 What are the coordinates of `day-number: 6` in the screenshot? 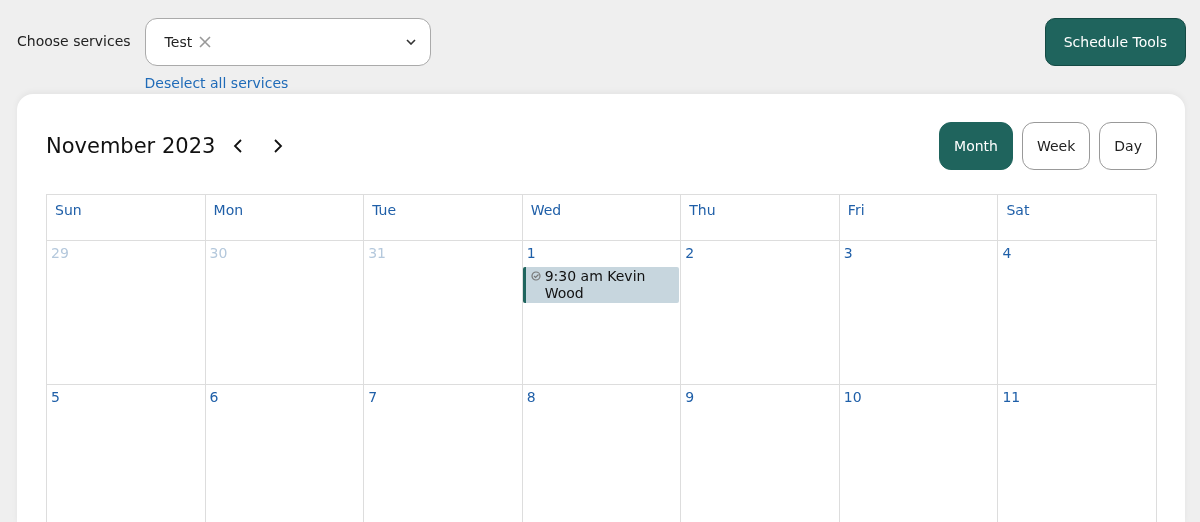 It's located at (214, 397).